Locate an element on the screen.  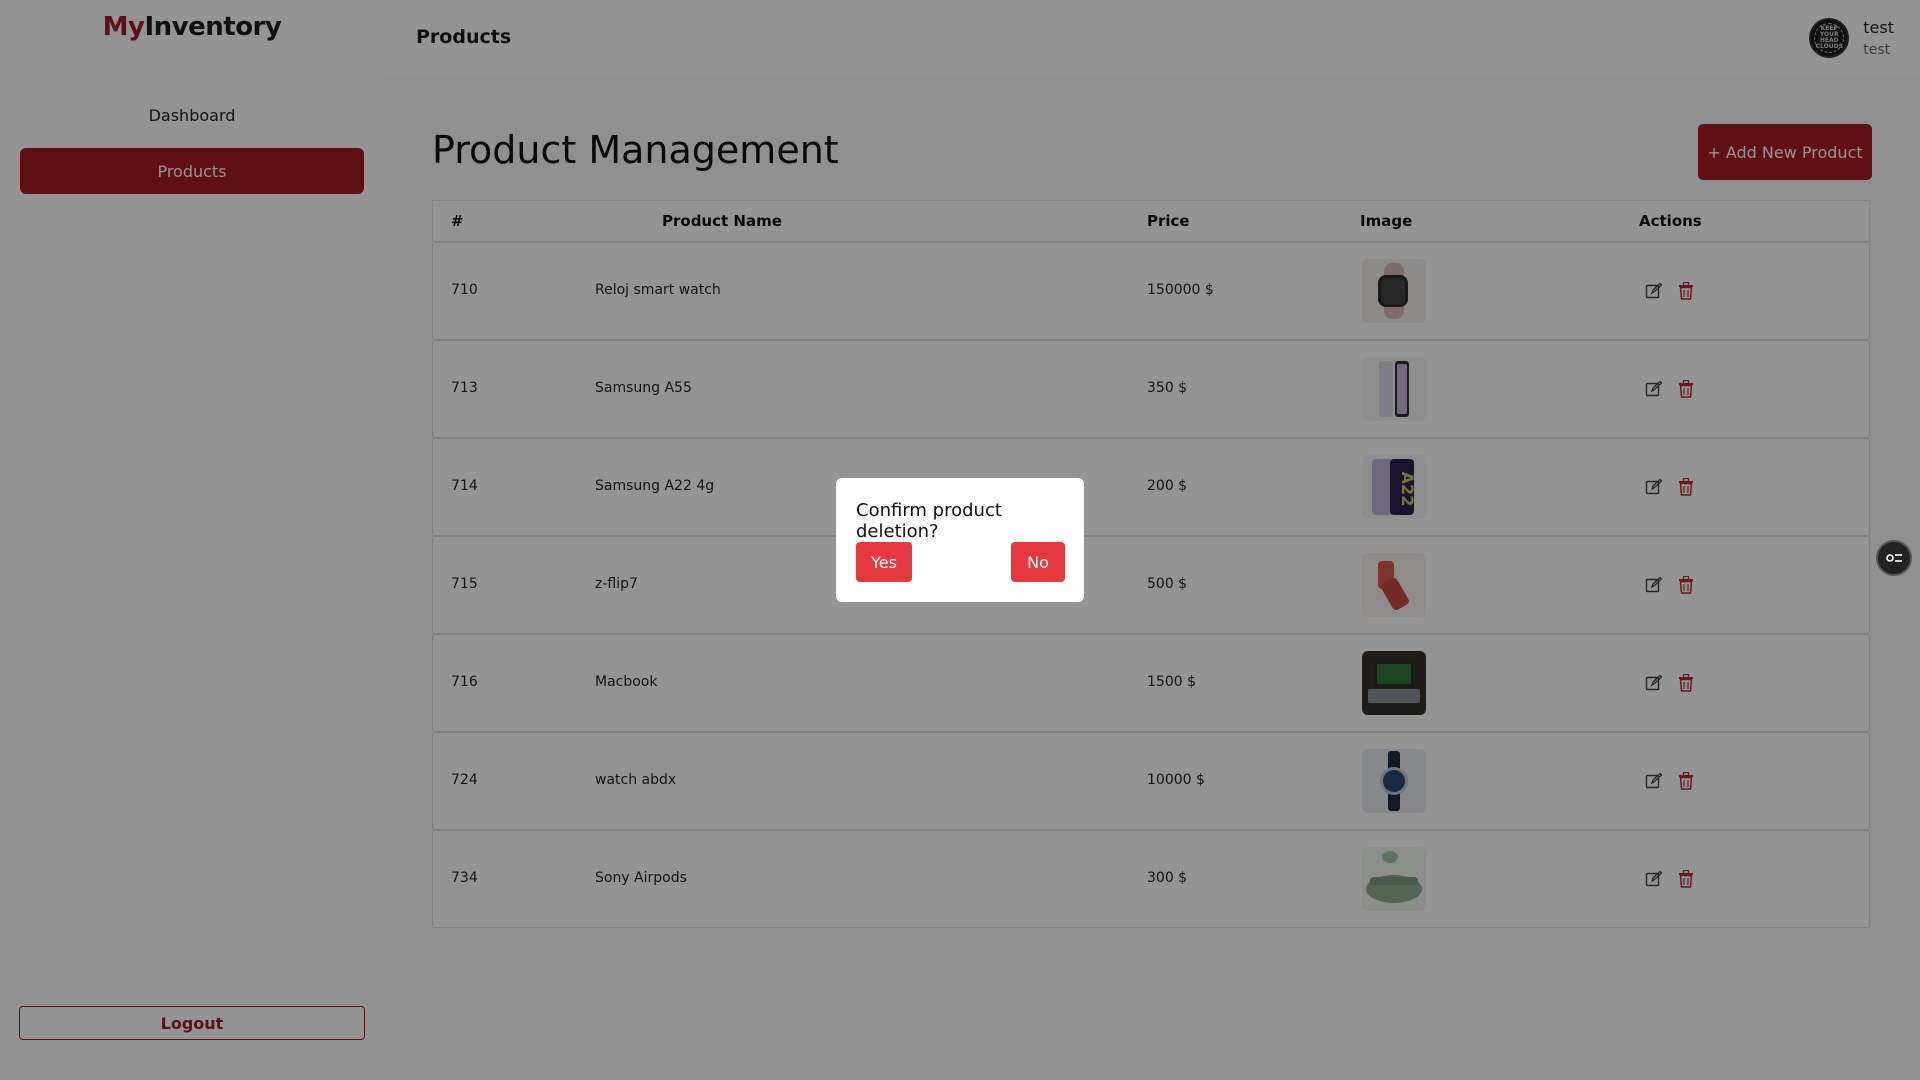
confirm-no-button: No is located at coordinates (1038, 562).